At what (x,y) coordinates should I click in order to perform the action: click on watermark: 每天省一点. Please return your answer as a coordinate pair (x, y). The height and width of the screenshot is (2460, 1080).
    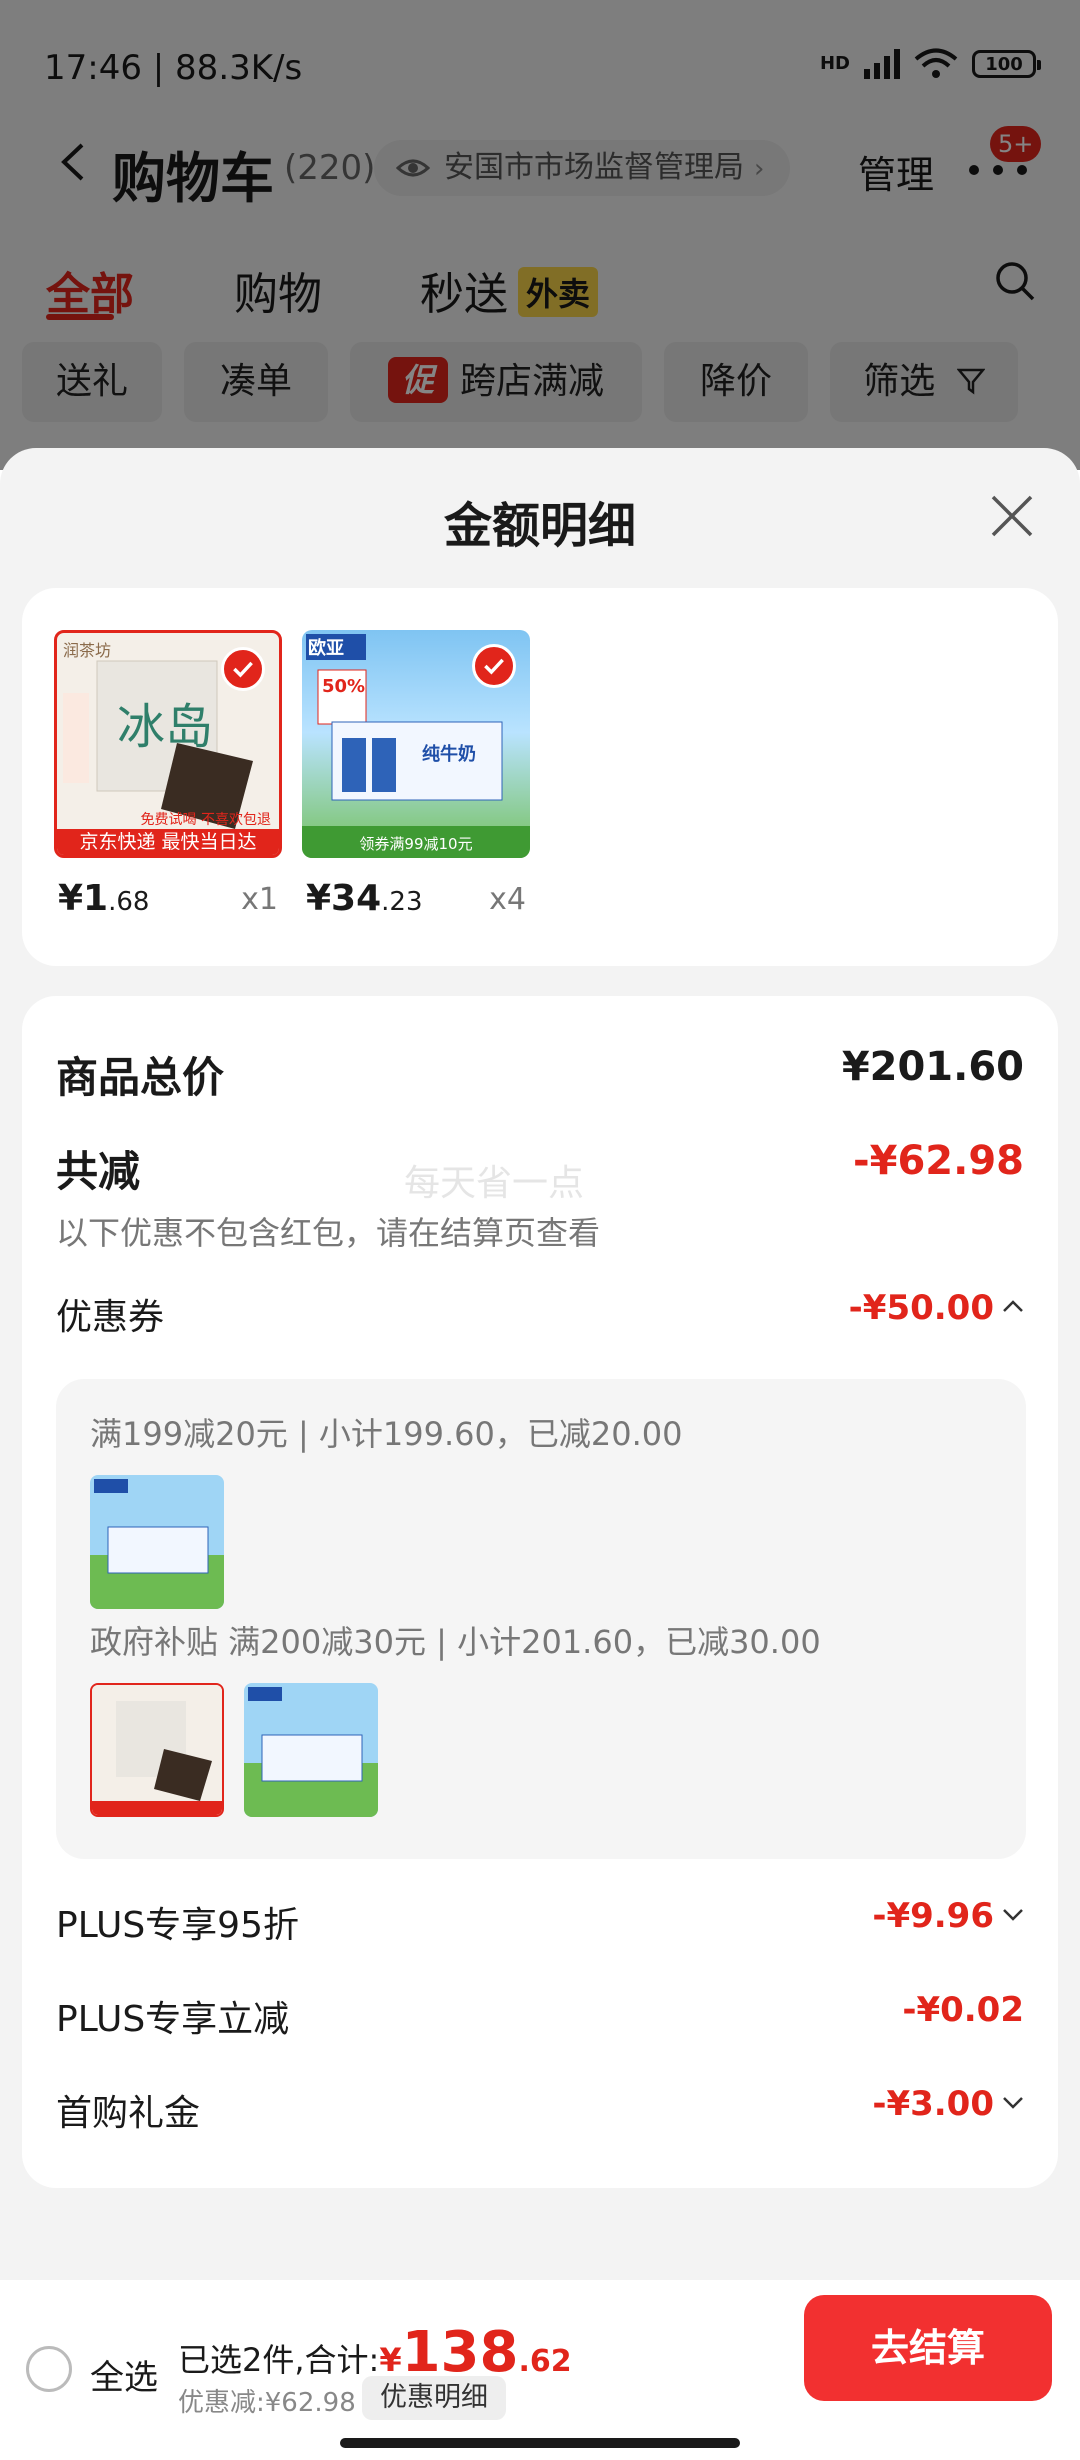
    Looking at the image, I should click on (494, 1183).